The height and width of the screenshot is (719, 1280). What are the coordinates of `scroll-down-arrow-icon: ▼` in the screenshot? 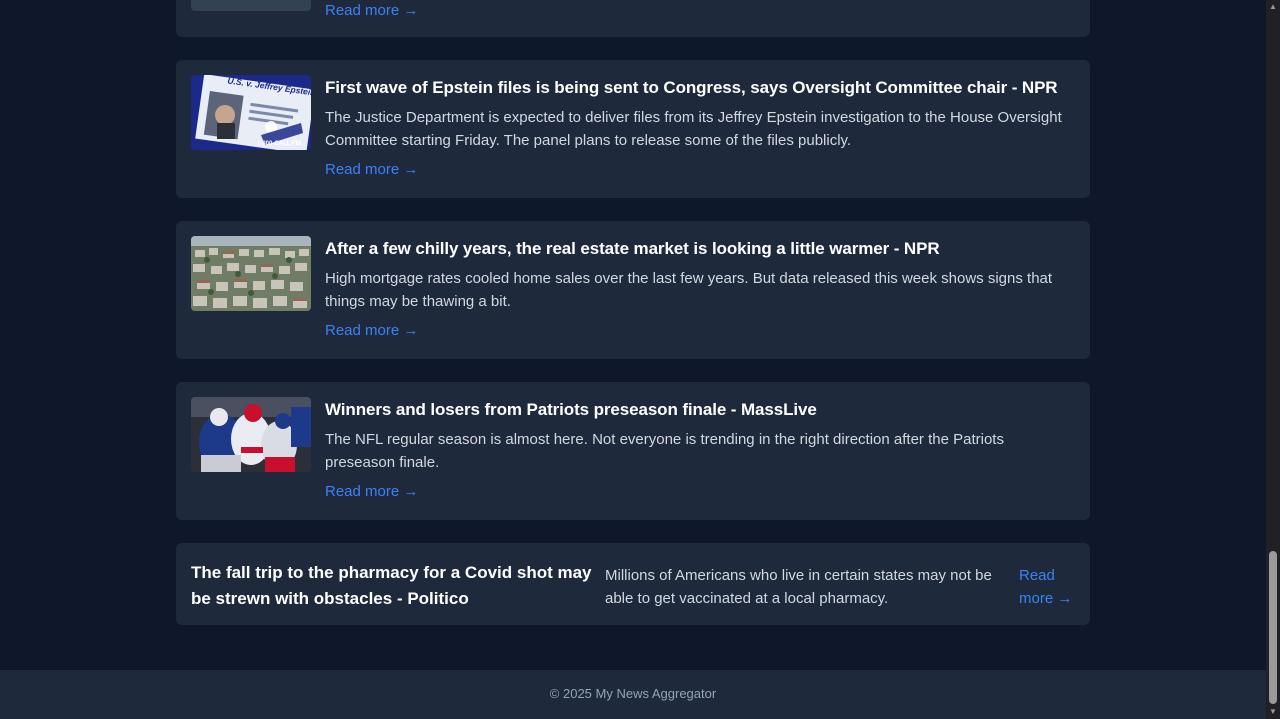 It's located at (1273, 712).